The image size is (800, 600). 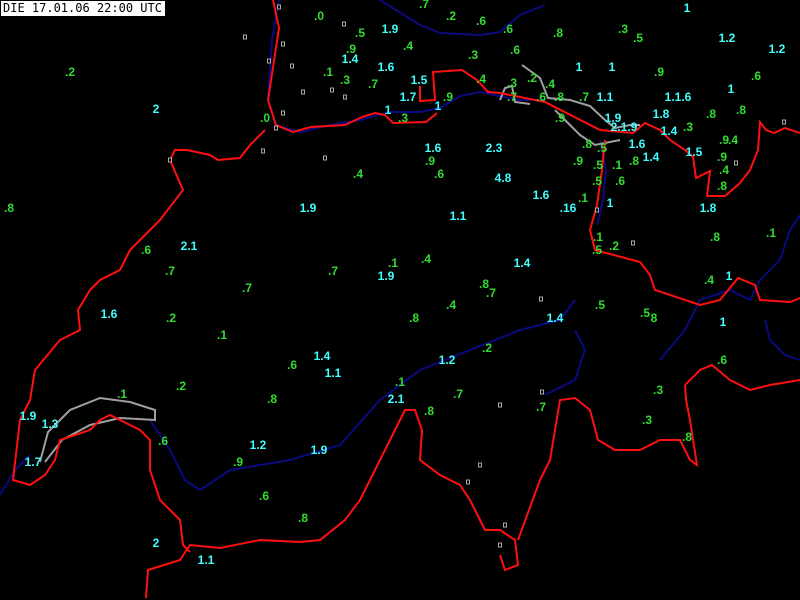 I want to click on station-value: 1.3, so click(x=50, y=424).